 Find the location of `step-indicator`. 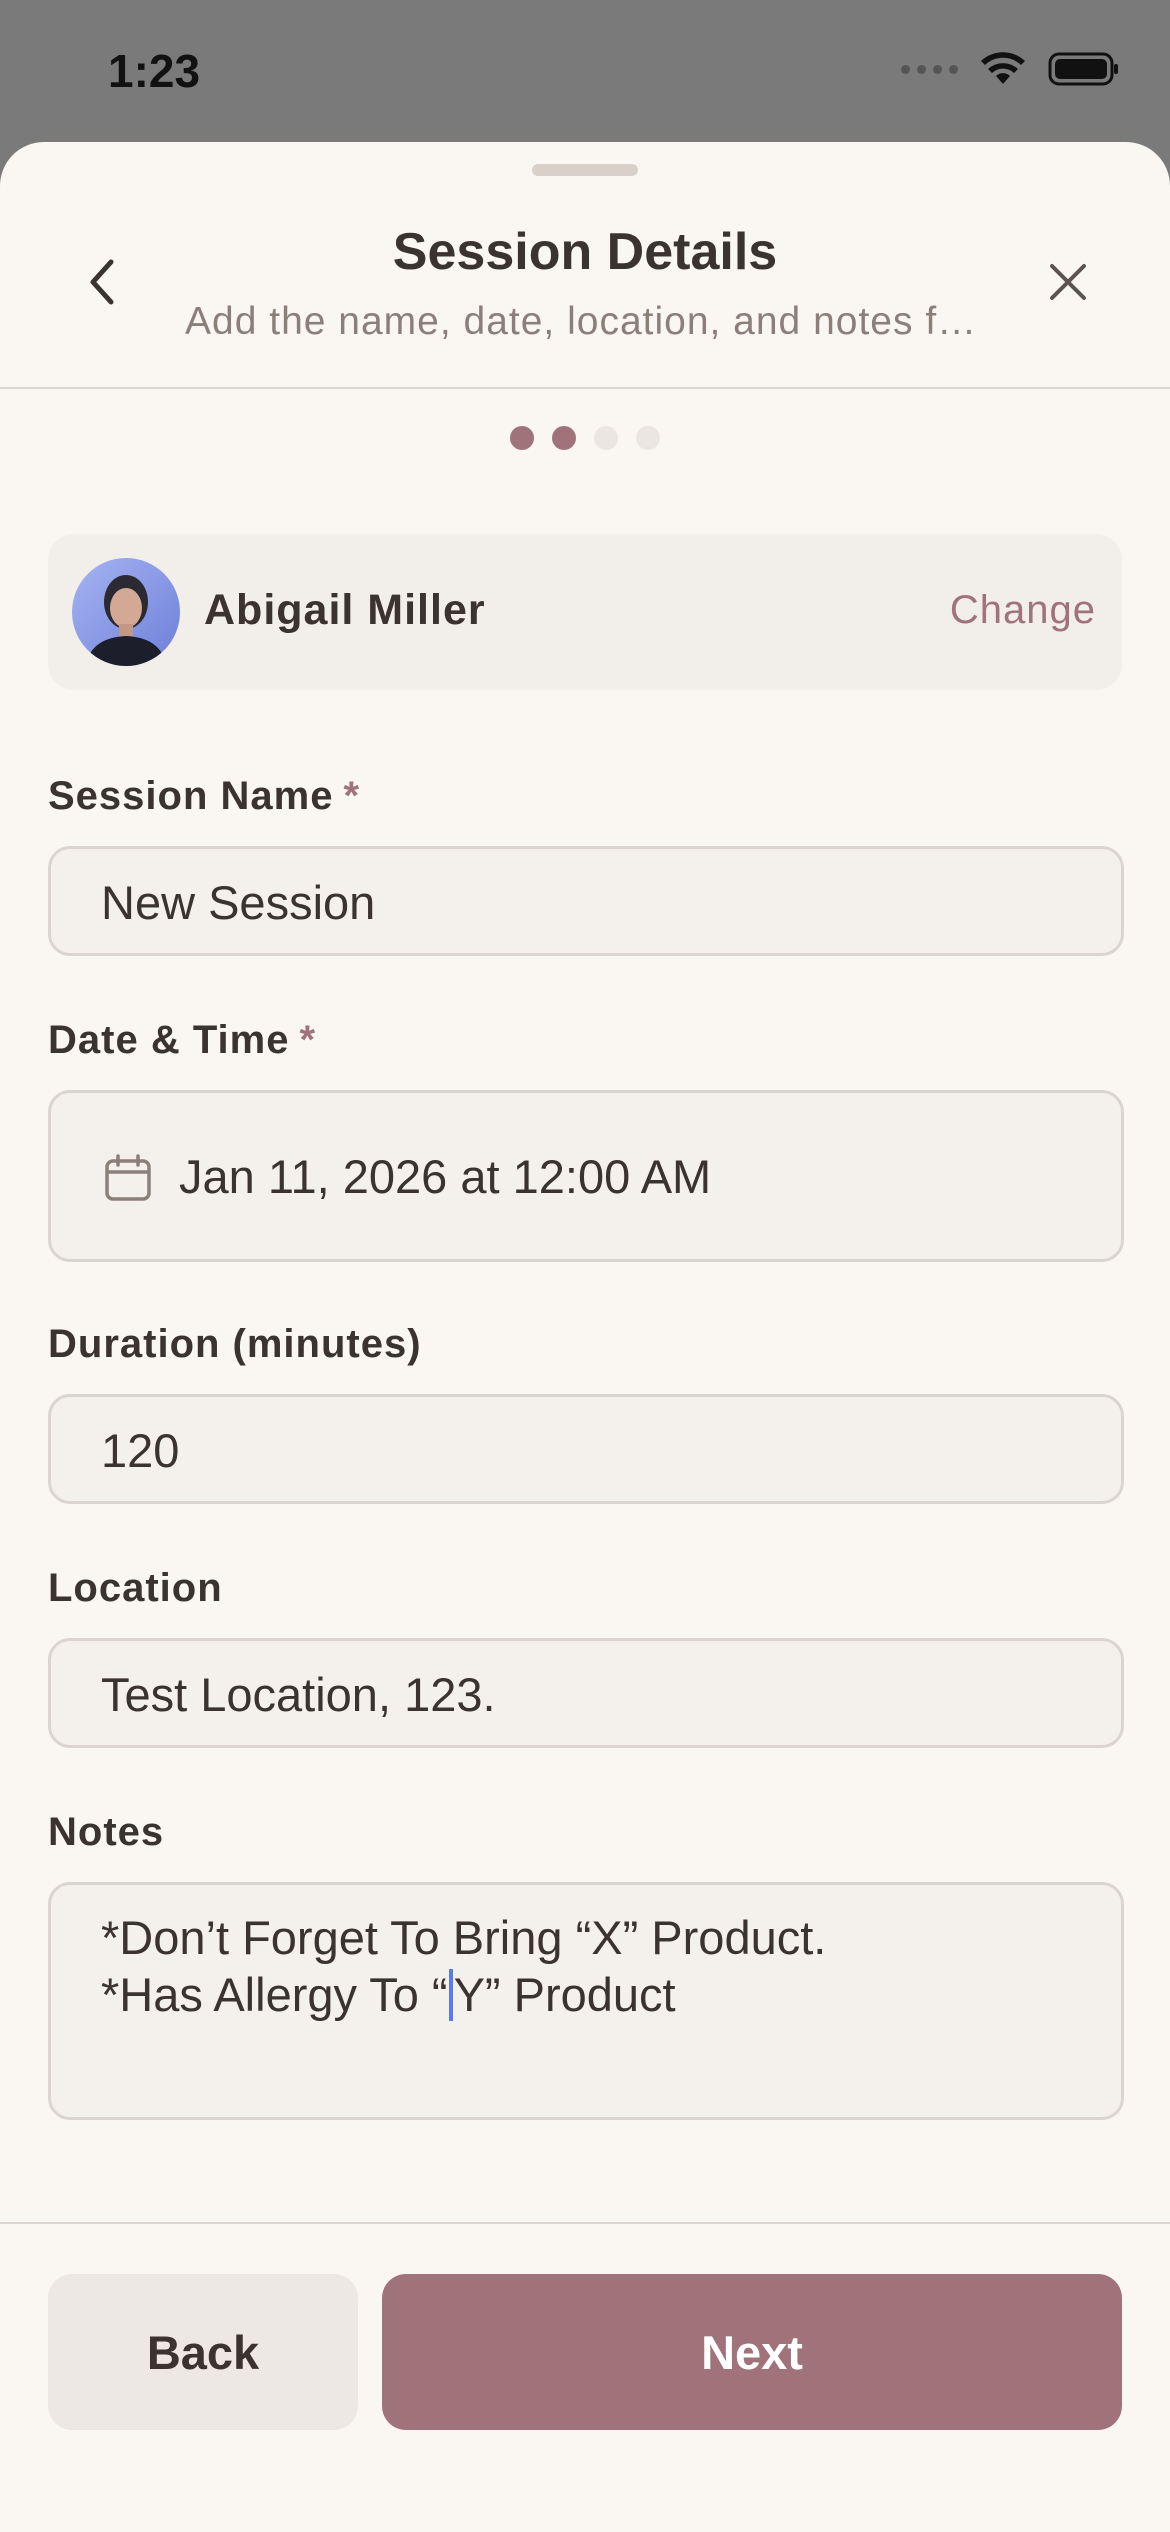

step-indicator is located at coordinates (585, 438).